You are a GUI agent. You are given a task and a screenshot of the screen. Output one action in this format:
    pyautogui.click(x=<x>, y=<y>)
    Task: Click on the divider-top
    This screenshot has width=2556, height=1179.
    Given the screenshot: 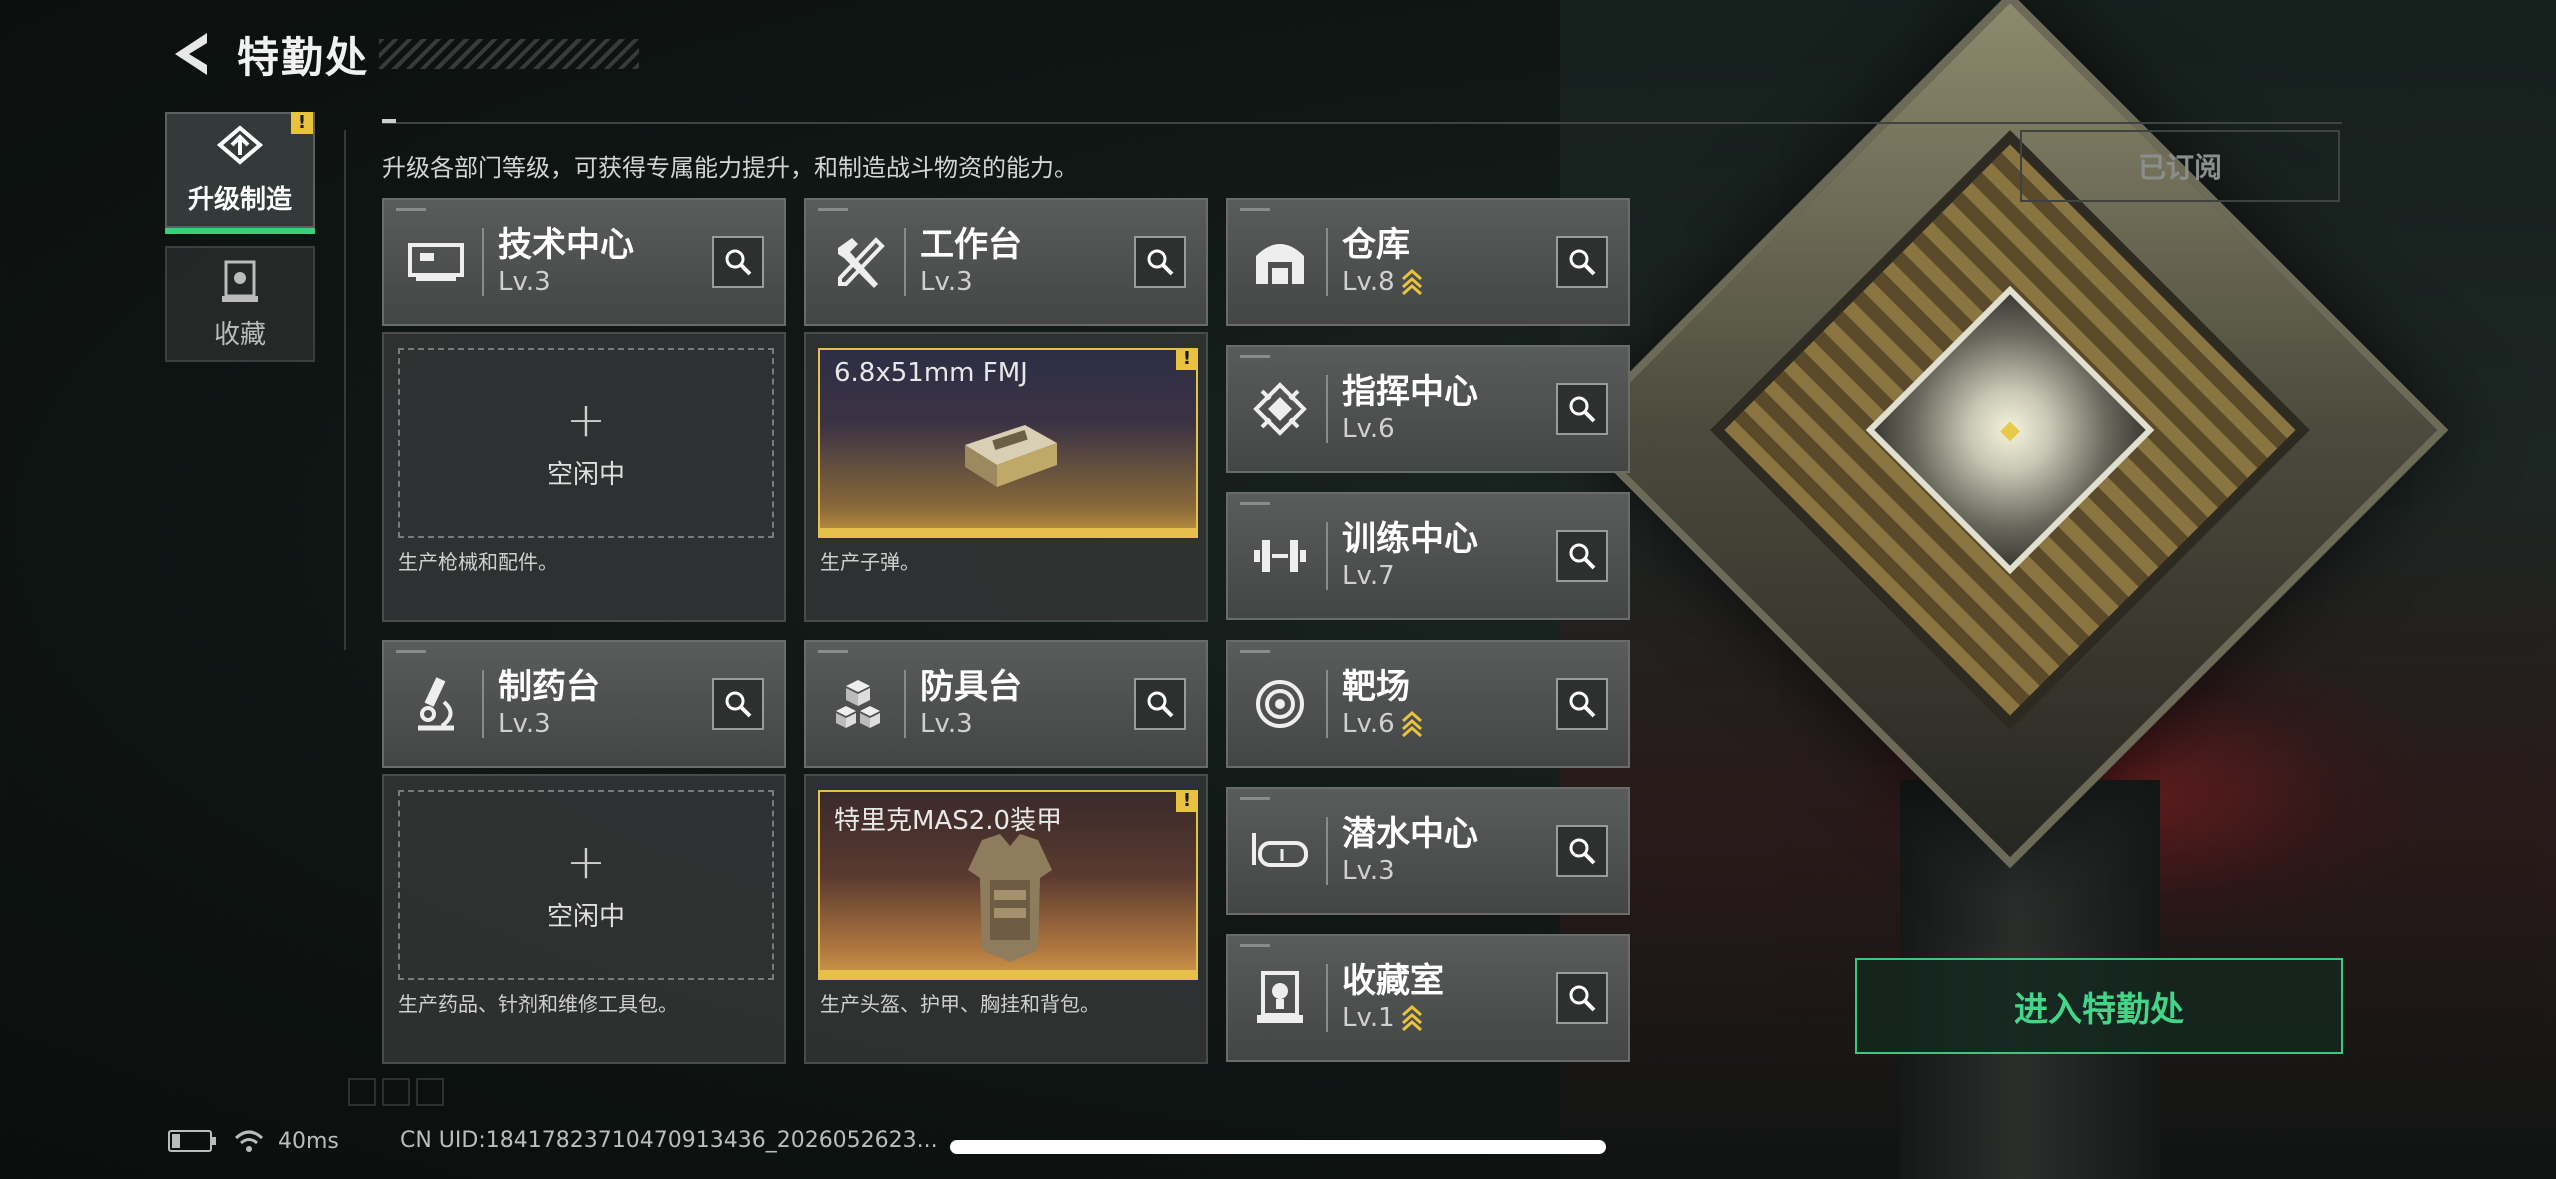 What is the action you would take?
    pyautogui.click(x=1362, y=123)
    